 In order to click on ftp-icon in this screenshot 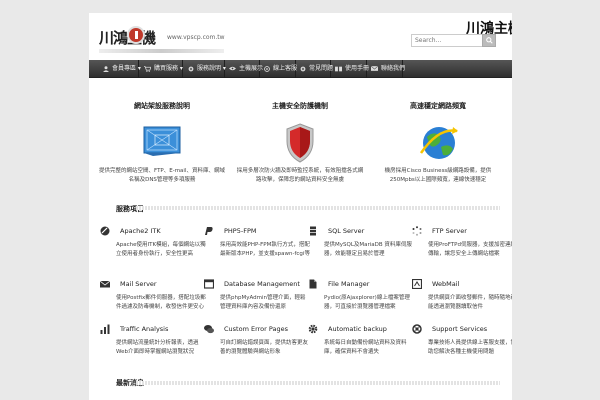, I will do `click(417, 231)`.